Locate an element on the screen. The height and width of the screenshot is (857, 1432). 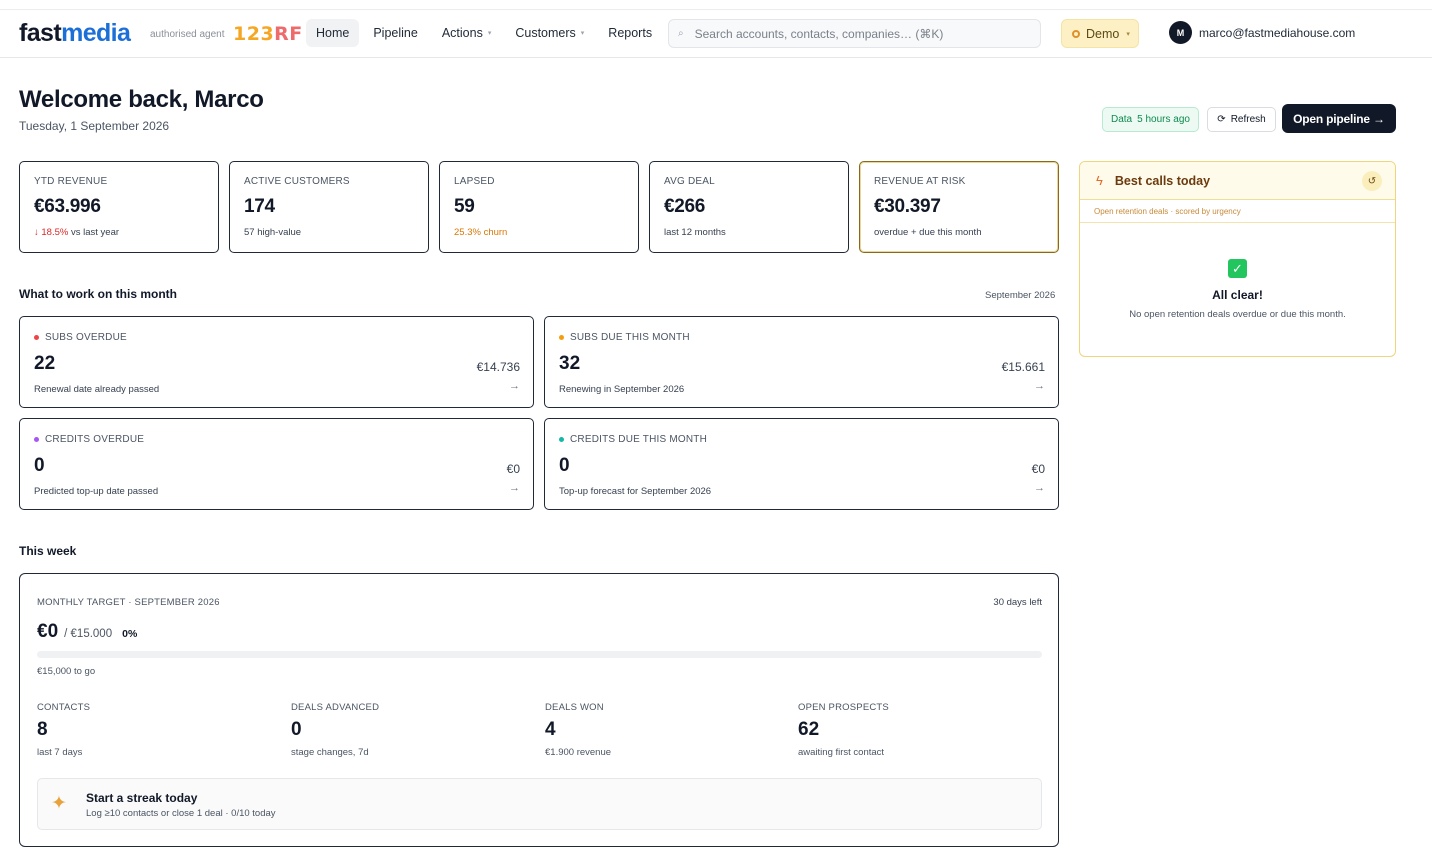
stat-label: OPEN PROSPECTS is located at coordinates (843, 707).